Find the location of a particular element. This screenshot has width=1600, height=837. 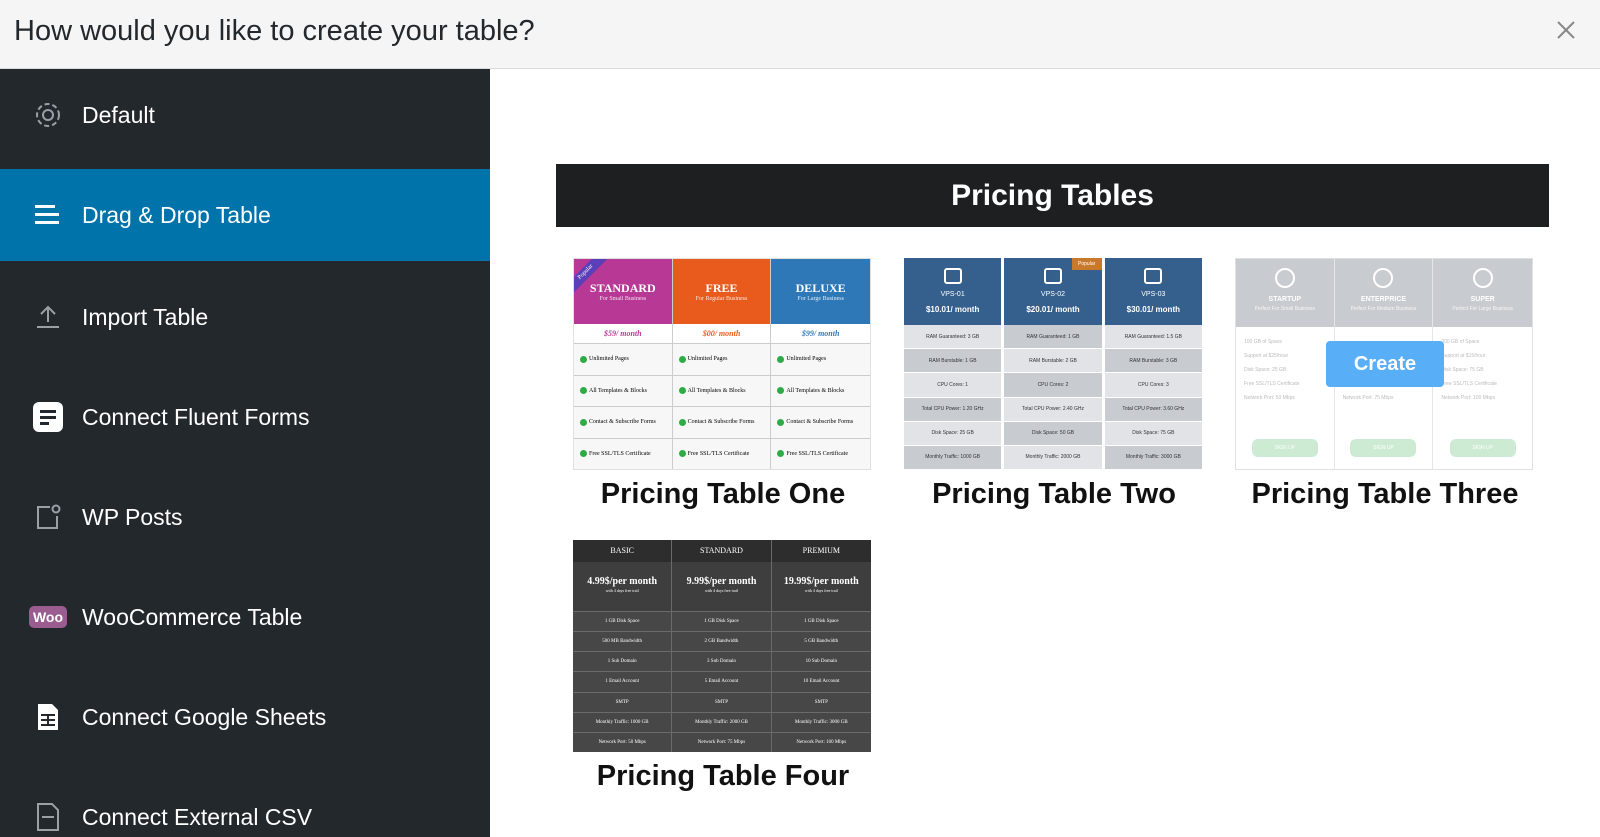

close-icon is located at coordinates (1566, 30).